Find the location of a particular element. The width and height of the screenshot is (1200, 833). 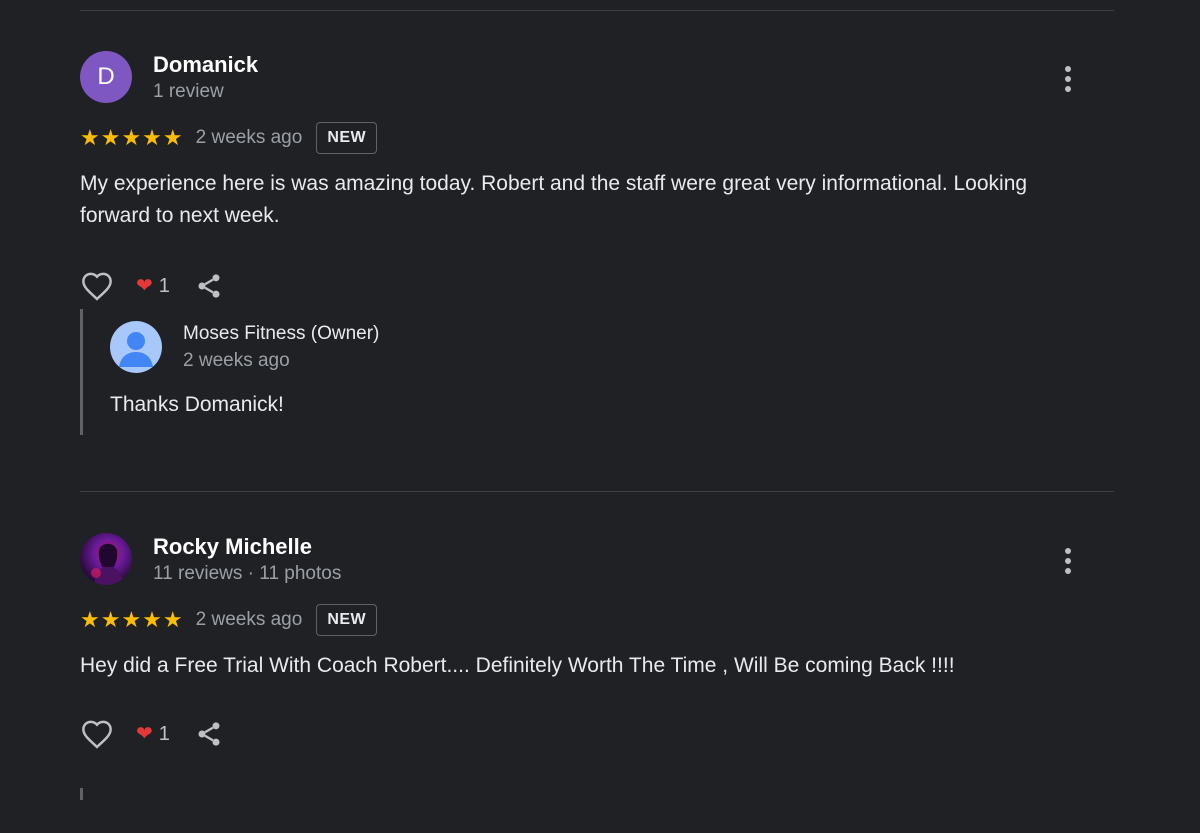

profile-photo-icon is located at coordinates (107, 564).